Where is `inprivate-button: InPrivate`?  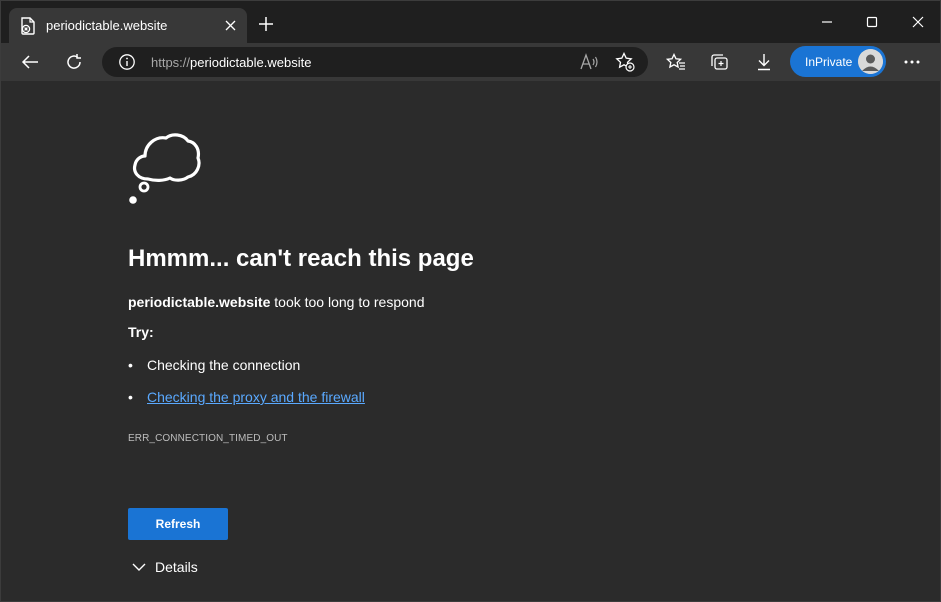 inprivate-button: InPrivate is located at coordinates (838, 61).